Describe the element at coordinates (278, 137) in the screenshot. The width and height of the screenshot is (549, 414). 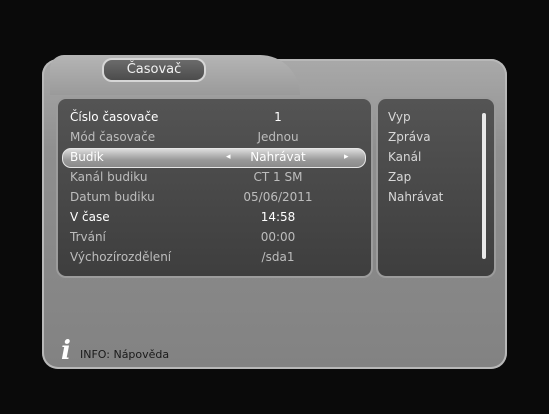
I see `row-value: Jednou` at that location.